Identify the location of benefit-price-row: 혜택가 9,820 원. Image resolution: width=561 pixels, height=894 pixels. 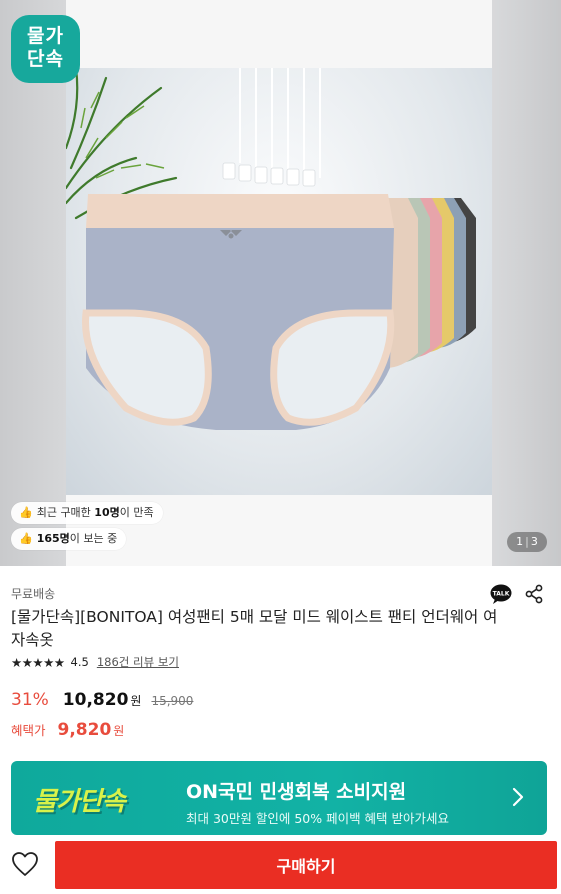
(67, 730).